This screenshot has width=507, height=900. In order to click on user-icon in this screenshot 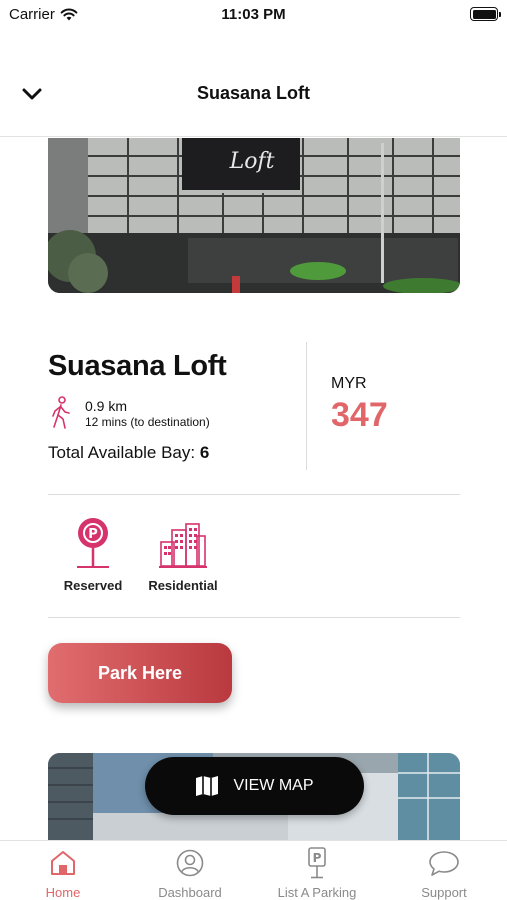, I will do `click(190, 863)`.